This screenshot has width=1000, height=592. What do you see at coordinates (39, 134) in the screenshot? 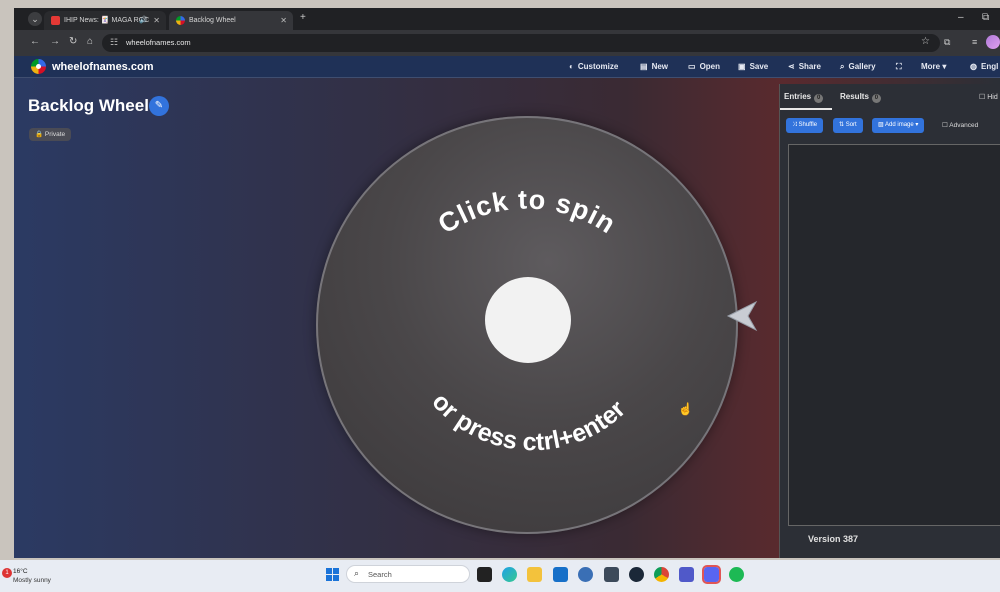
I see `lock-icon: 🔒` at bounding box center [39, 134].